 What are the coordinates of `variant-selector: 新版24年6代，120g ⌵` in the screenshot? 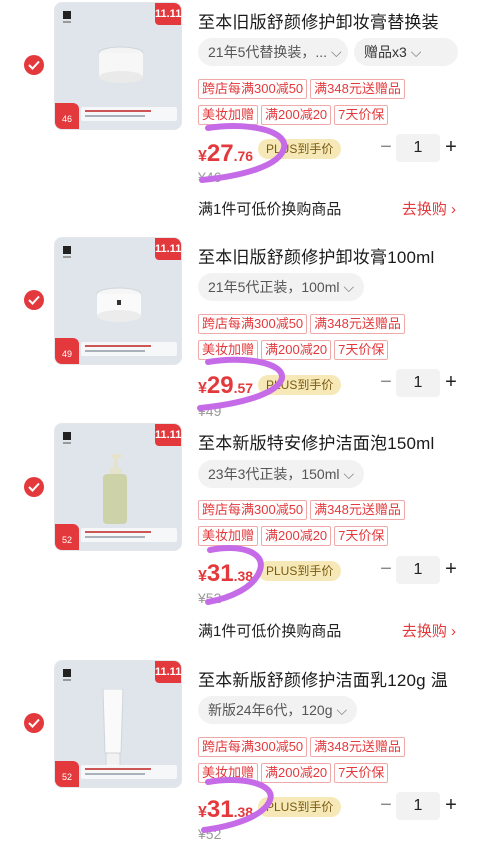 It's located at (278, 710).